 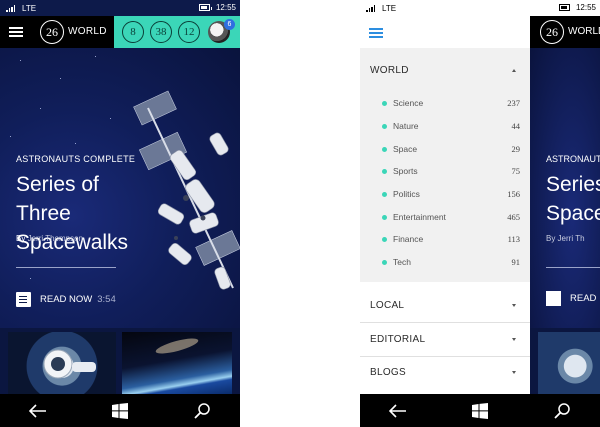 I want to click on read-now-button: READ NOW 3:54, so click(x=66, y=299).